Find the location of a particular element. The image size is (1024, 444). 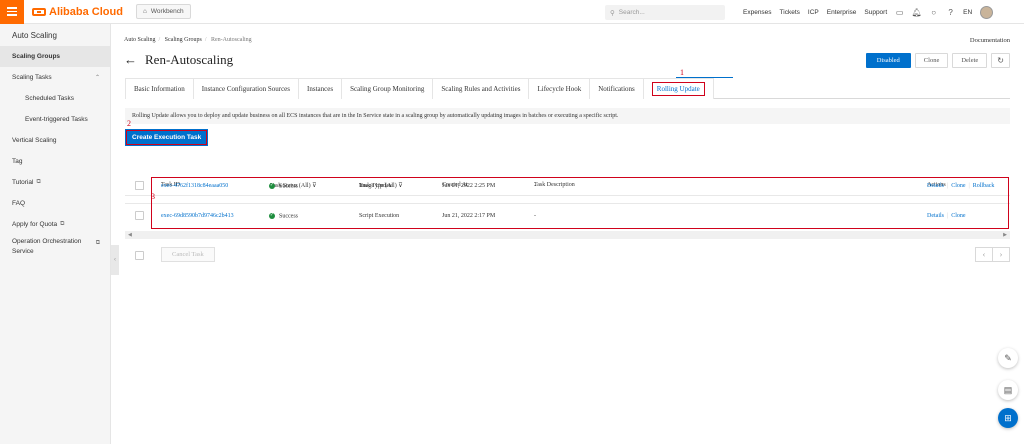

header-actions: Disabled Clone Delete ↻ is located at coordinates (937, 60).